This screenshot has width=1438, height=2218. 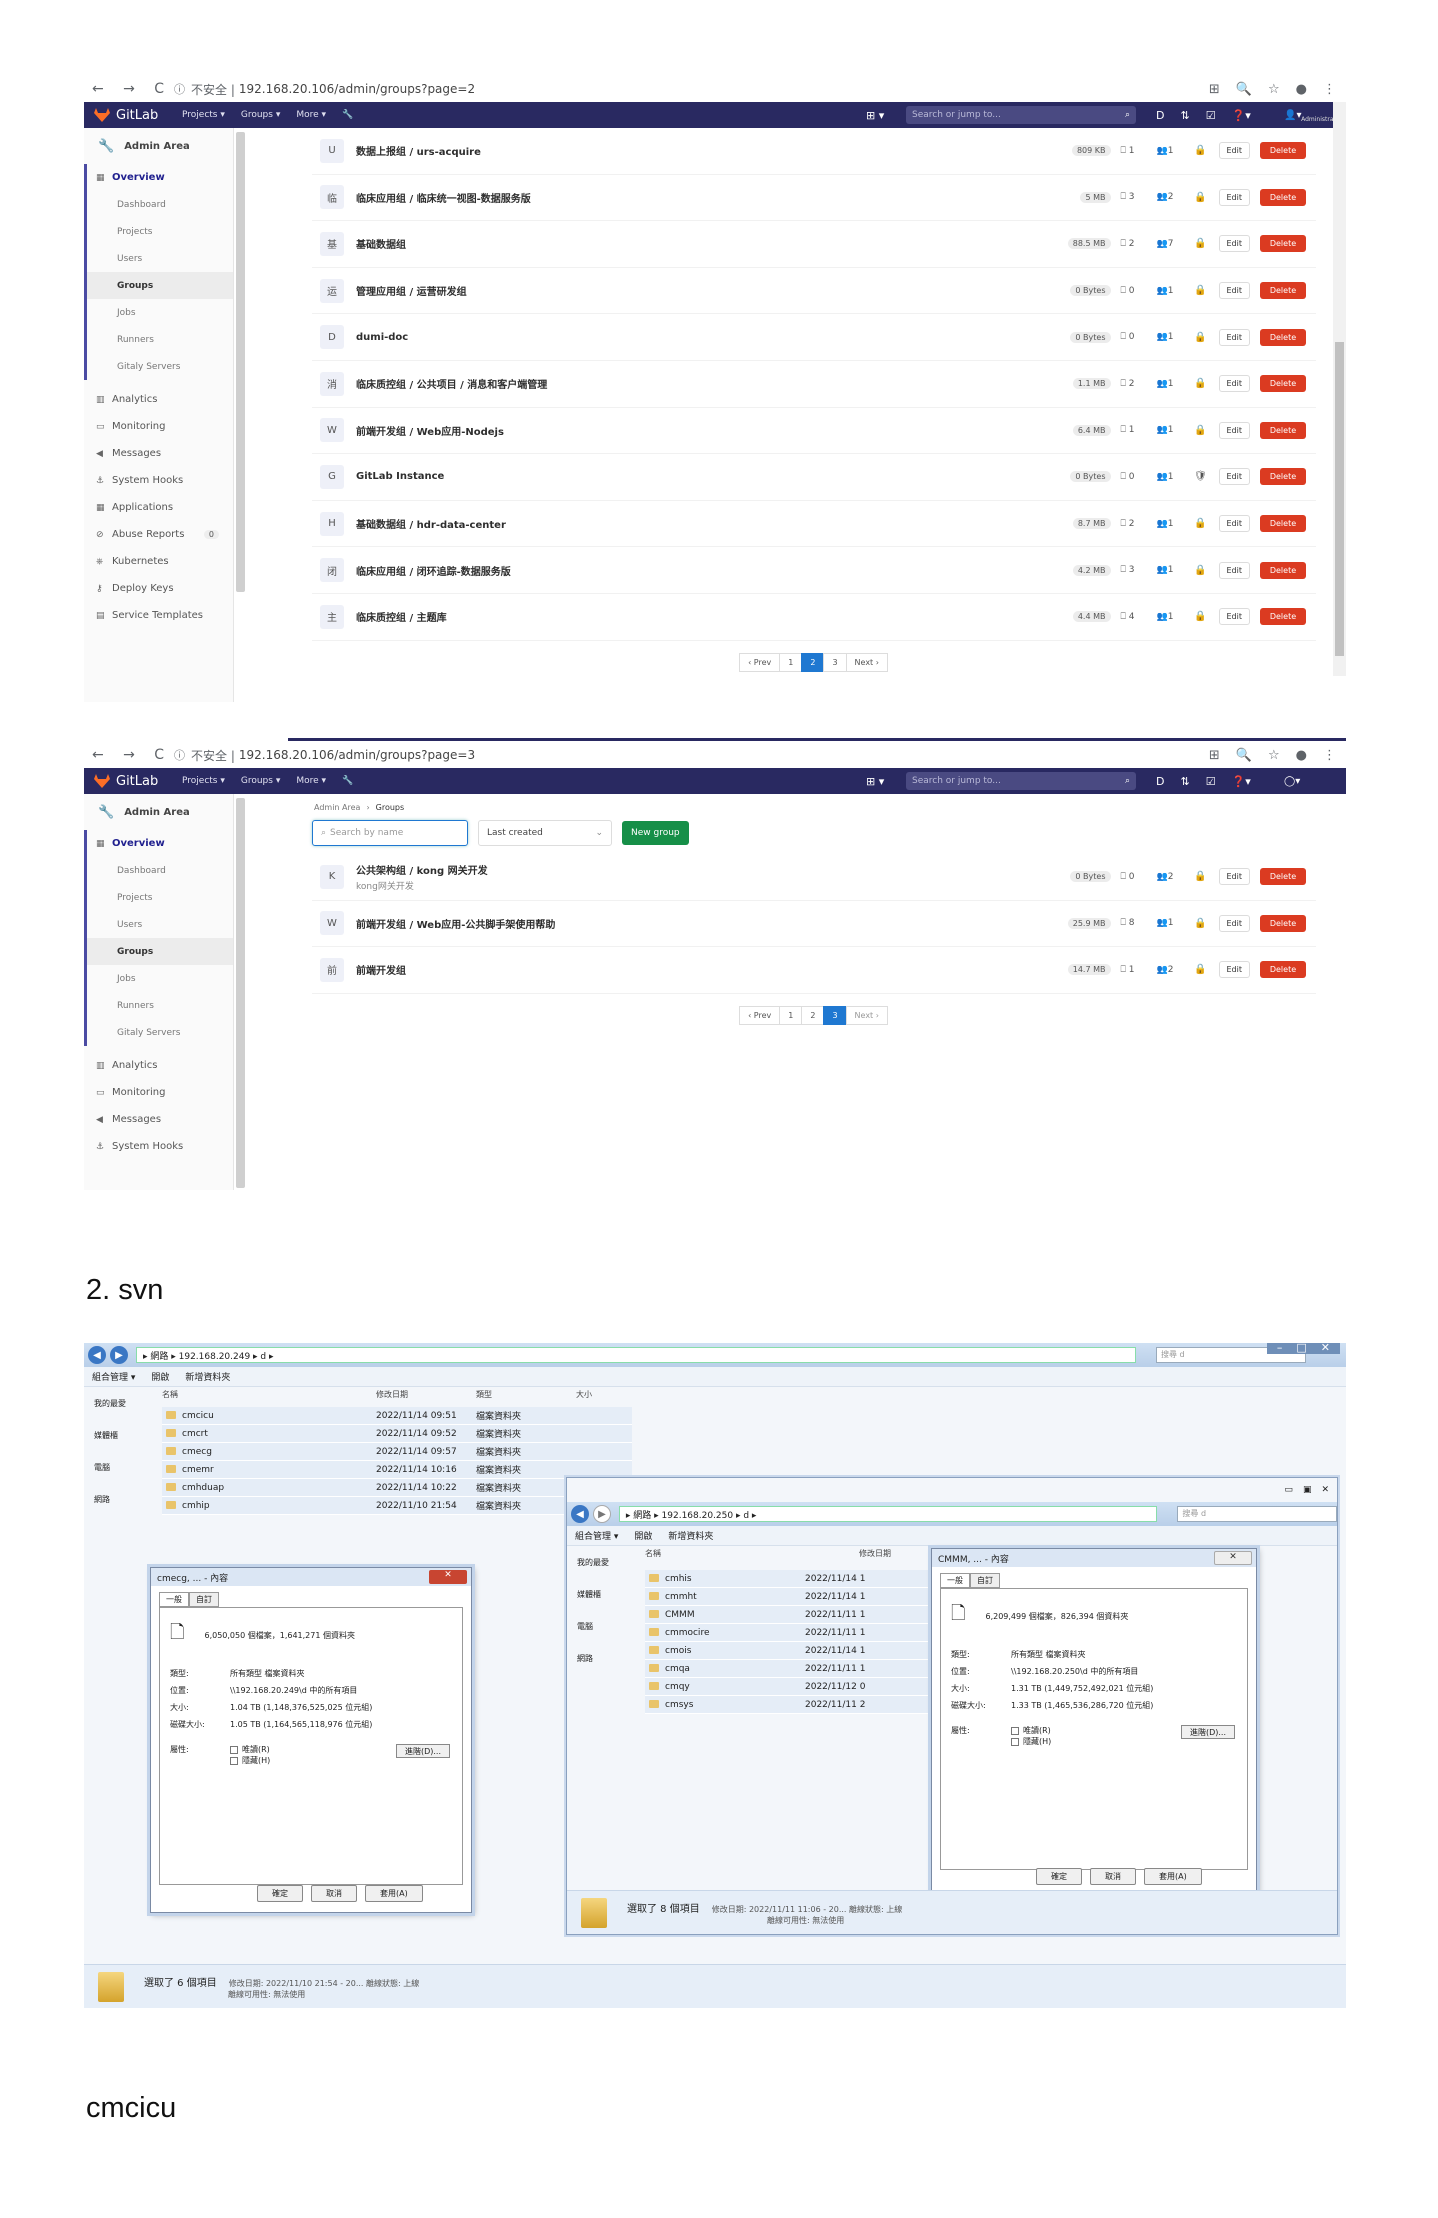 I want to click on new-folder-button: 新增資料夾, so click(x=690, y=1535).